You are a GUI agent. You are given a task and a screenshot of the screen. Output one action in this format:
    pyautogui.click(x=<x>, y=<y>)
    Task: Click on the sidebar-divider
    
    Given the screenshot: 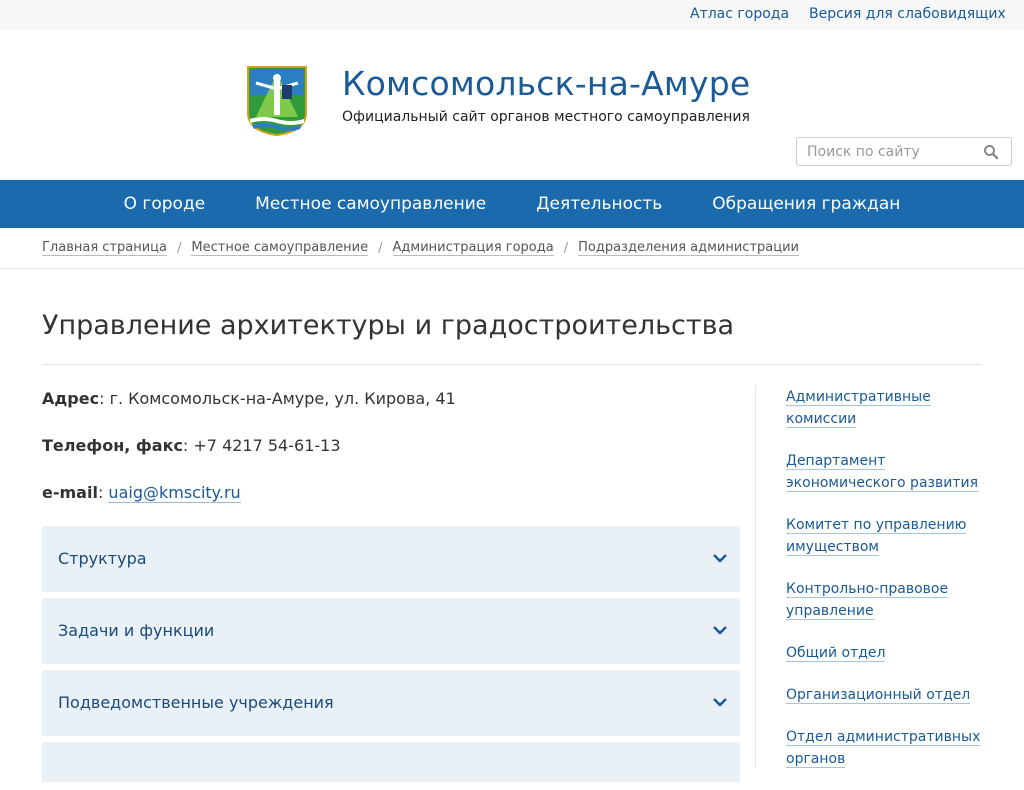 What is the action you would take?
    pyautogui.click(x=755, y=576)
    